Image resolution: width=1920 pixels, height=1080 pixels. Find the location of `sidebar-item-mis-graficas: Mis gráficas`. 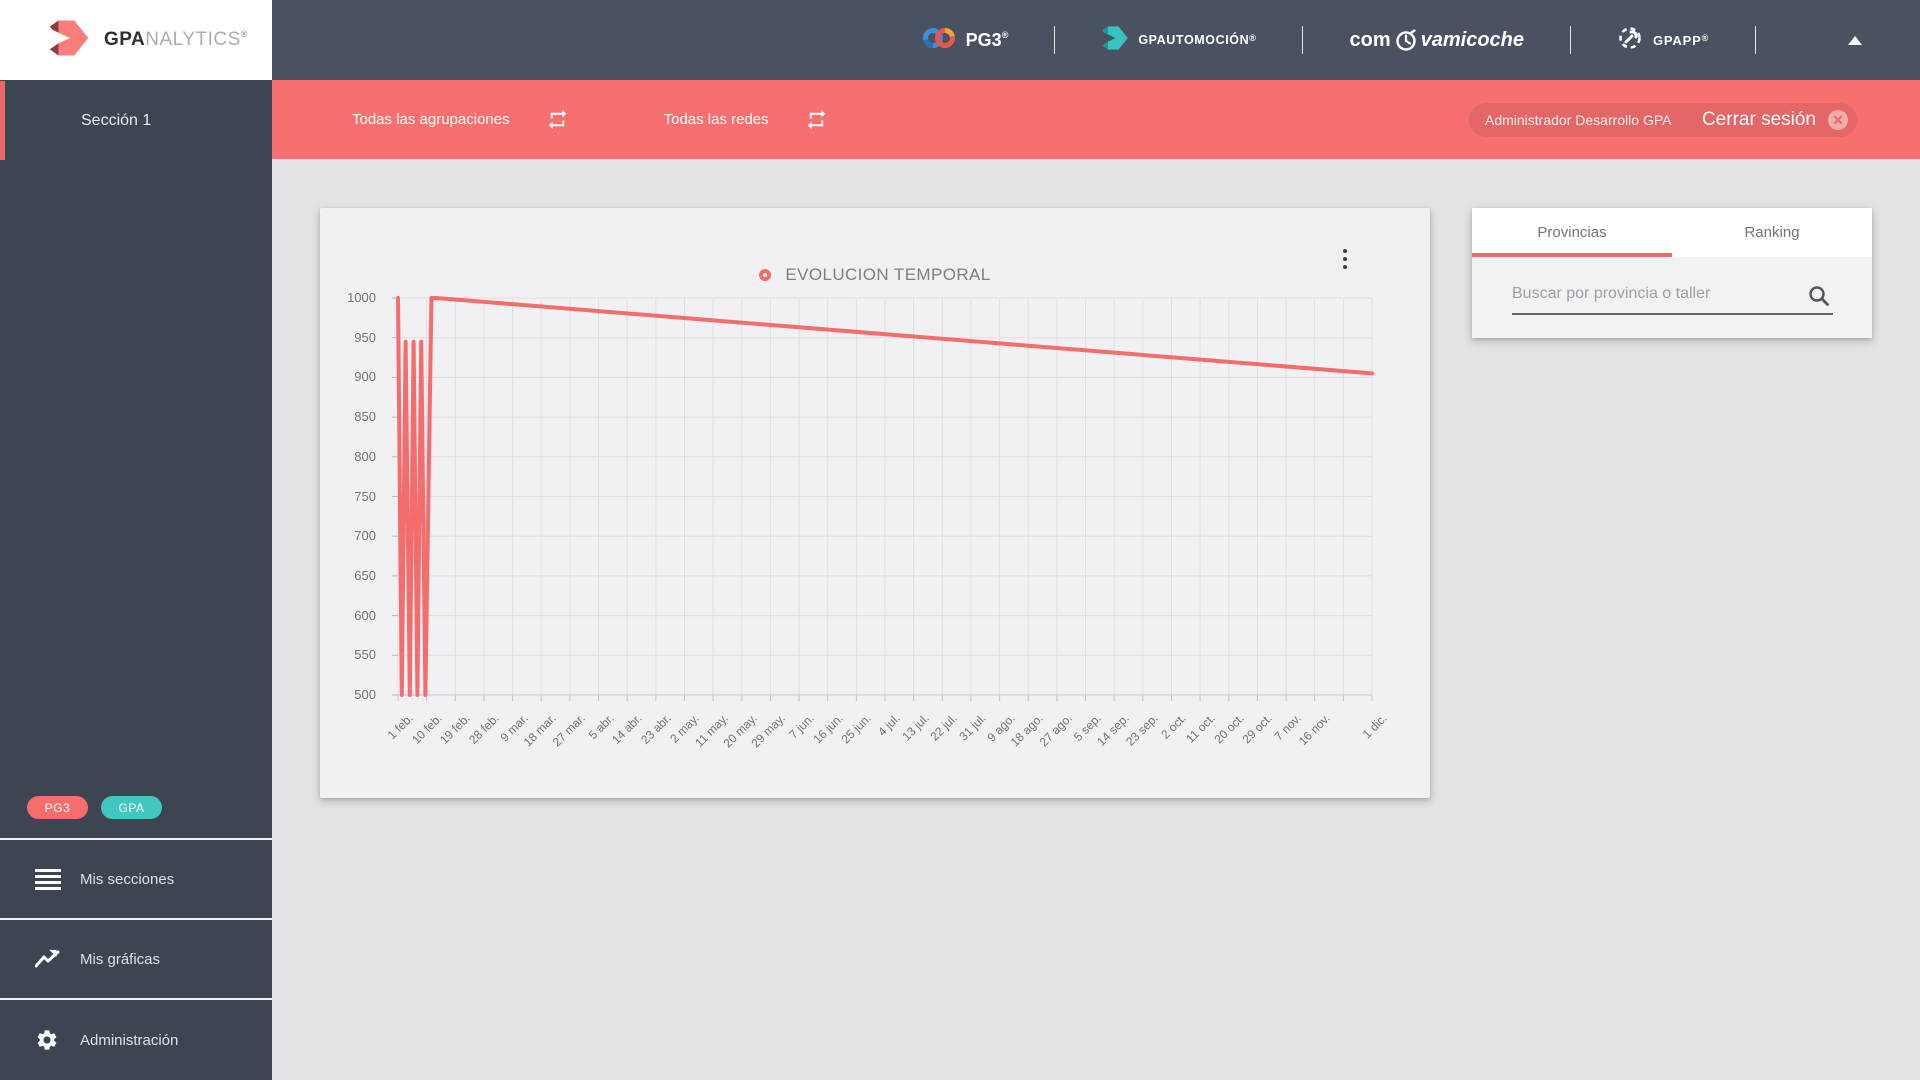

sidebar-item-mis-graficas: Mis gráficas is located at coordinates (136, 958).